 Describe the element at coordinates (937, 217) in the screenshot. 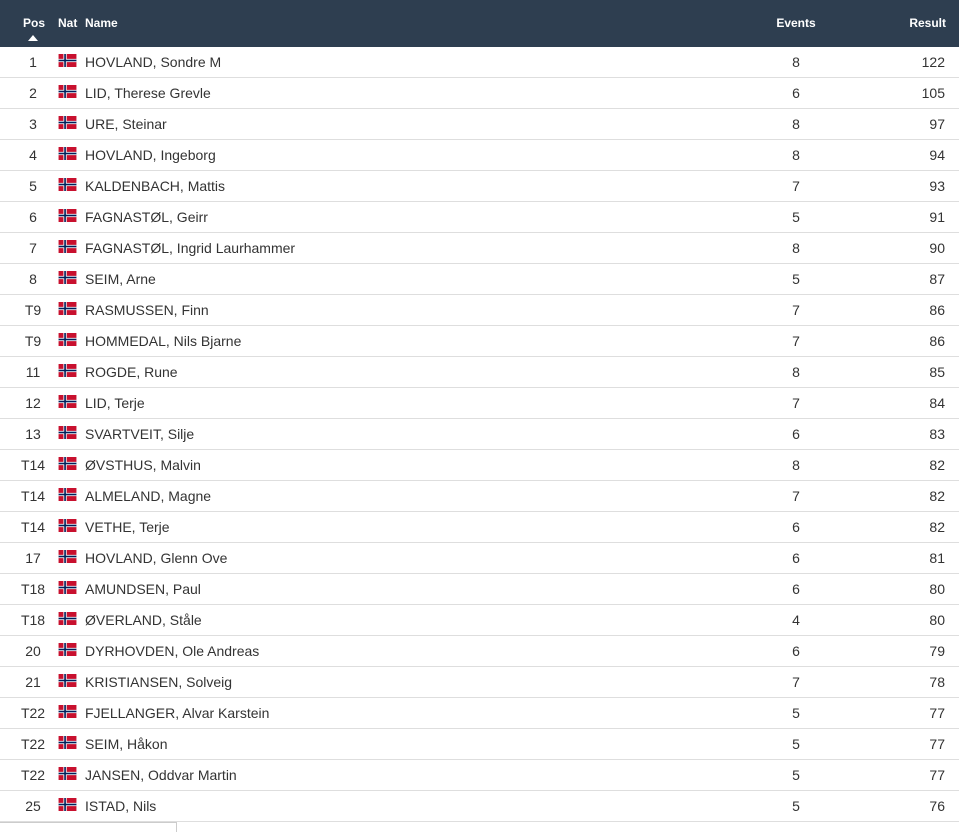

I see `cell-result: 91` at that location.